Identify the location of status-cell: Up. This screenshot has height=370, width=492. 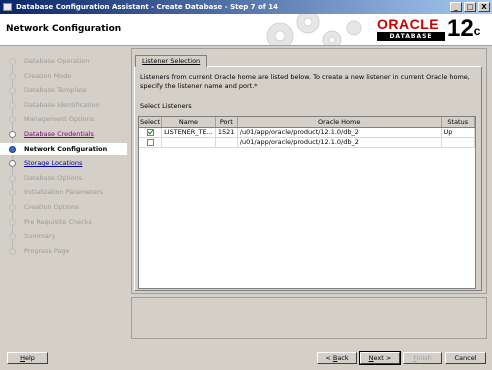
(458, 132).